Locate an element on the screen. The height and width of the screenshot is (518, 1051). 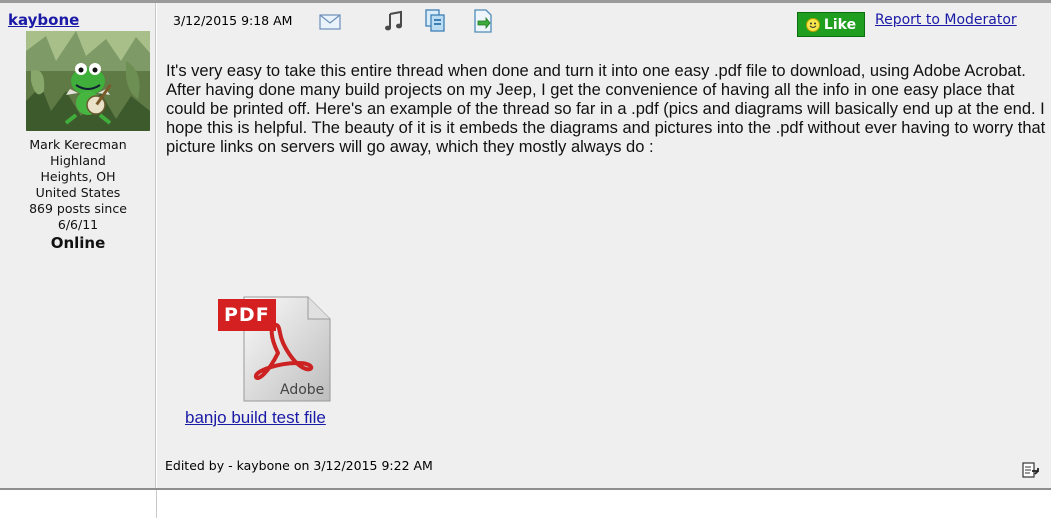
like-button: Like is located at coordinates (831, 24).